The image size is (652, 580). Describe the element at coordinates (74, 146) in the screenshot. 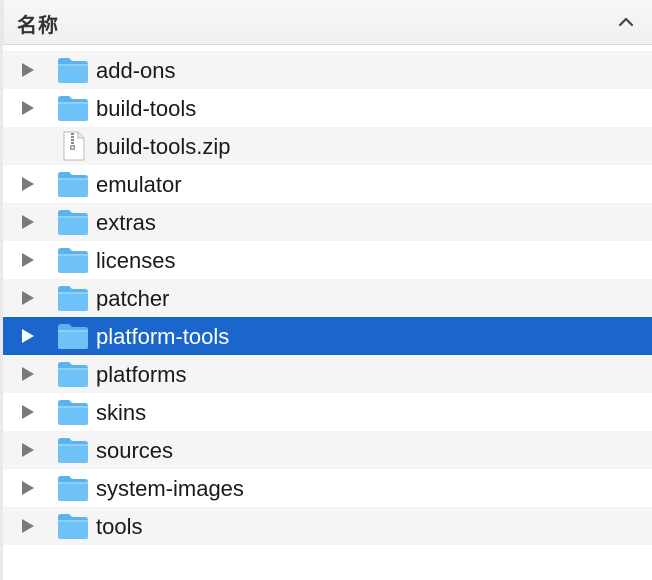

I see `zip-file-icon` at that location.